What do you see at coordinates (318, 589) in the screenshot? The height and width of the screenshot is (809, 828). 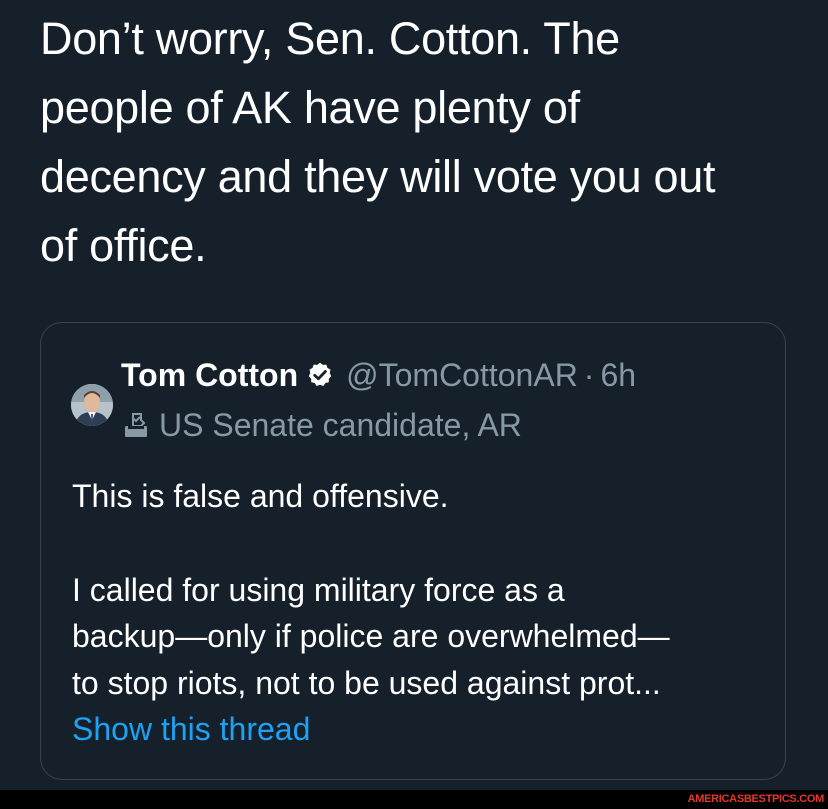 I see `body-line: I called for using military force as a` at bounding box center [318, 589].